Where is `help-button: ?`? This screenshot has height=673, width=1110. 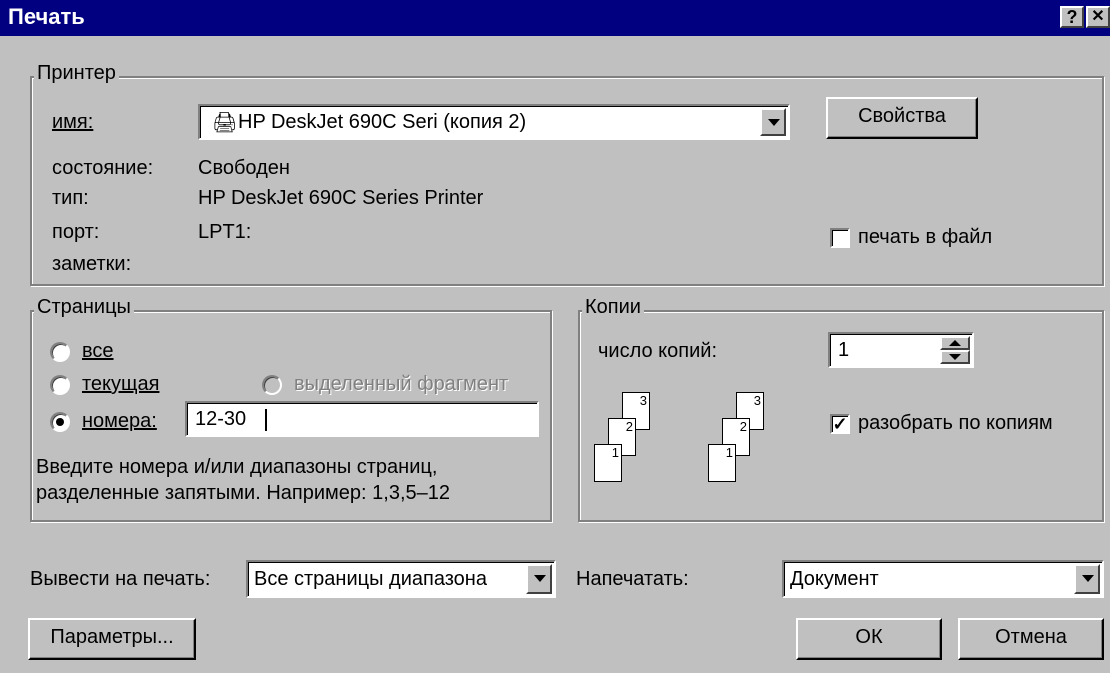
help-button: ? is located at coordinates (1072, 17).